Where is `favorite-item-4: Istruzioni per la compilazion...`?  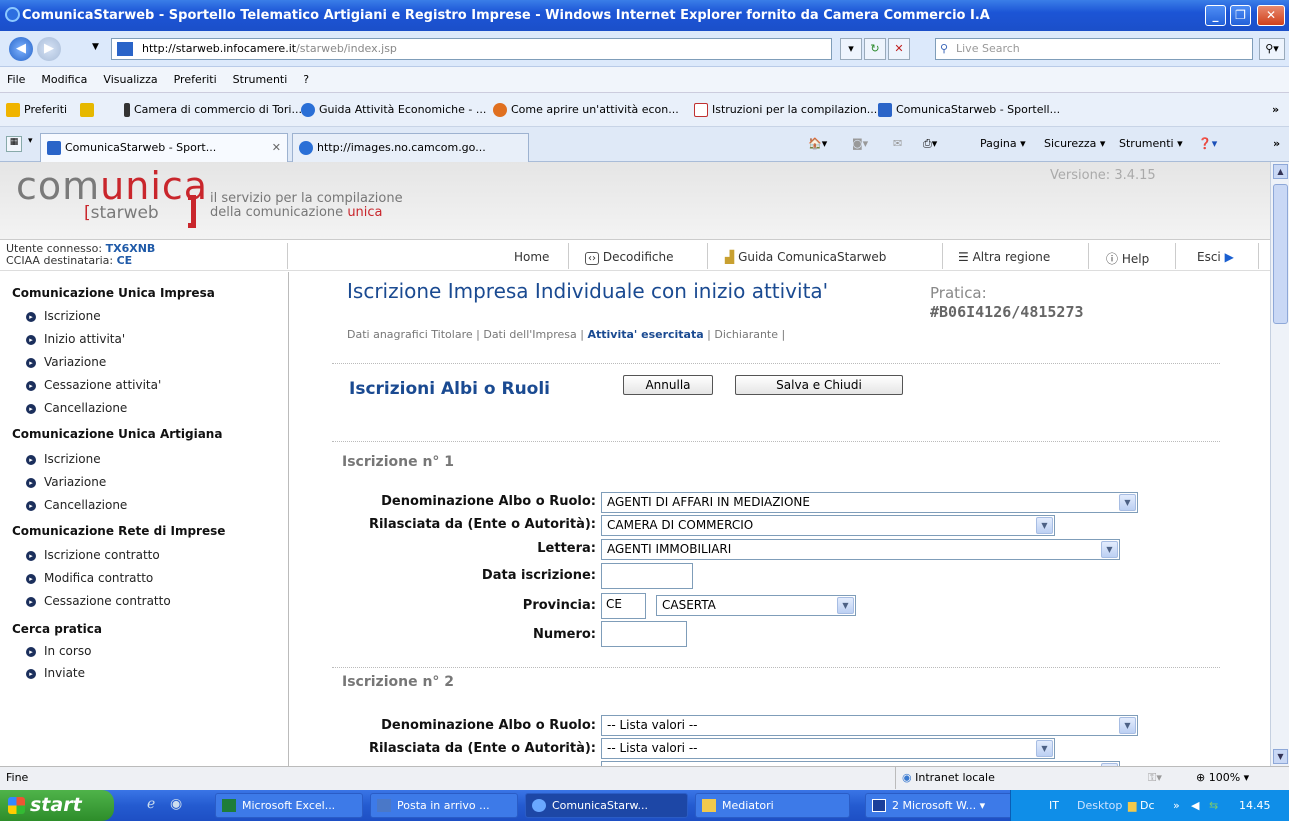 favorite-item-4: Istruzioni per la compilazion... is located at coordinates (785, 110).